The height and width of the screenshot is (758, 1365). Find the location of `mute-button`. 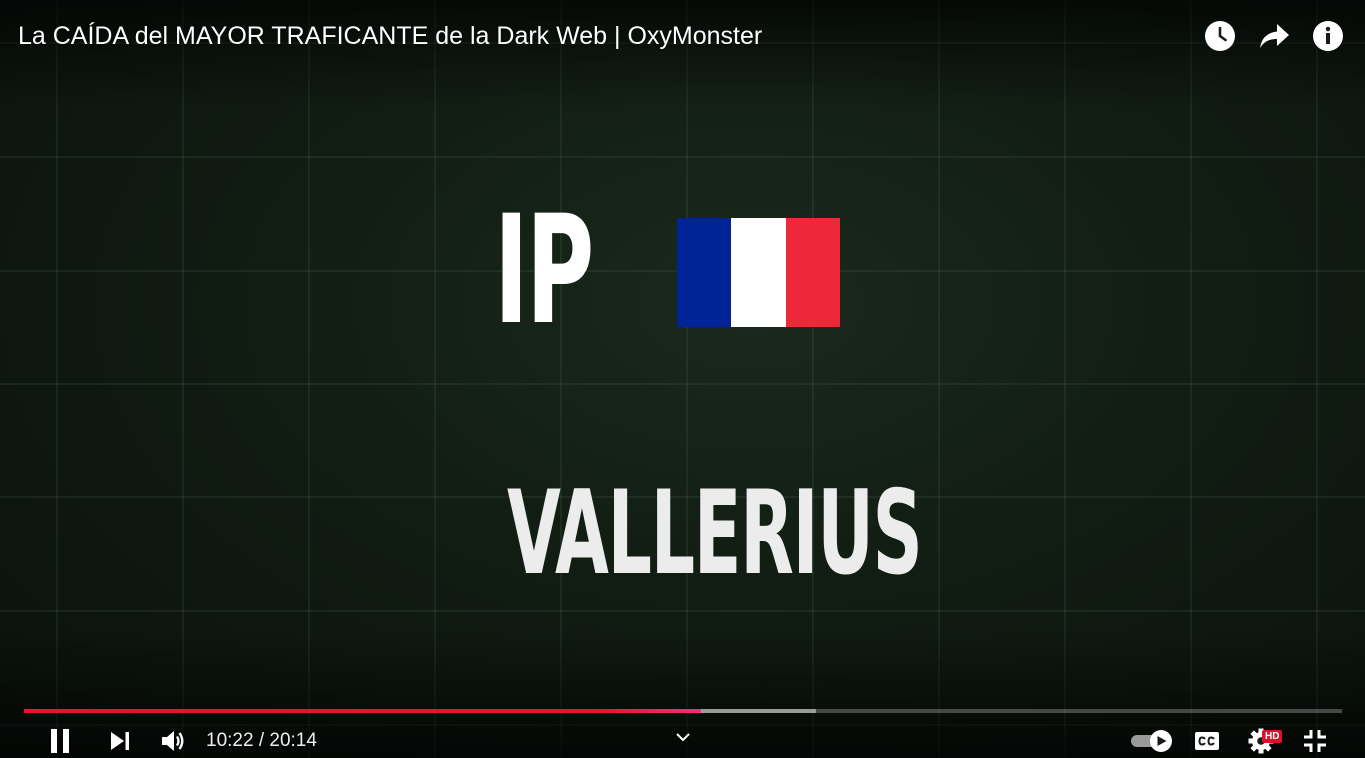

mute-button is located at coordinates (173, 741).